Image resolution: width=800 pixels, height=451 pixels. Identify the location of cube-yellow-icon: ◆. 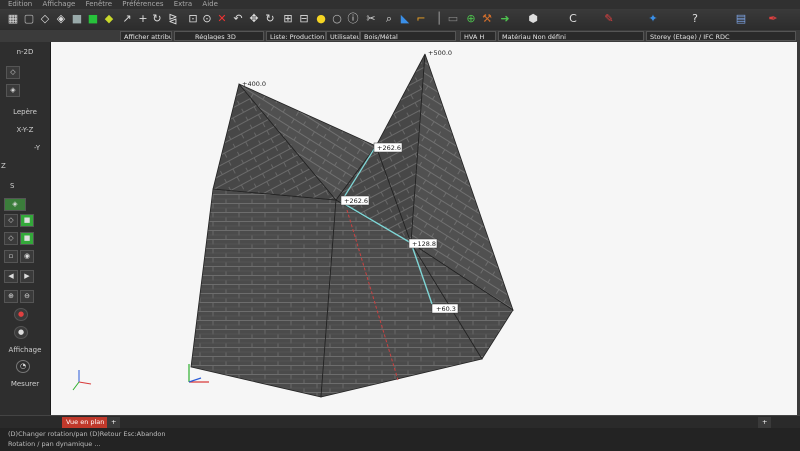
(109, 19).